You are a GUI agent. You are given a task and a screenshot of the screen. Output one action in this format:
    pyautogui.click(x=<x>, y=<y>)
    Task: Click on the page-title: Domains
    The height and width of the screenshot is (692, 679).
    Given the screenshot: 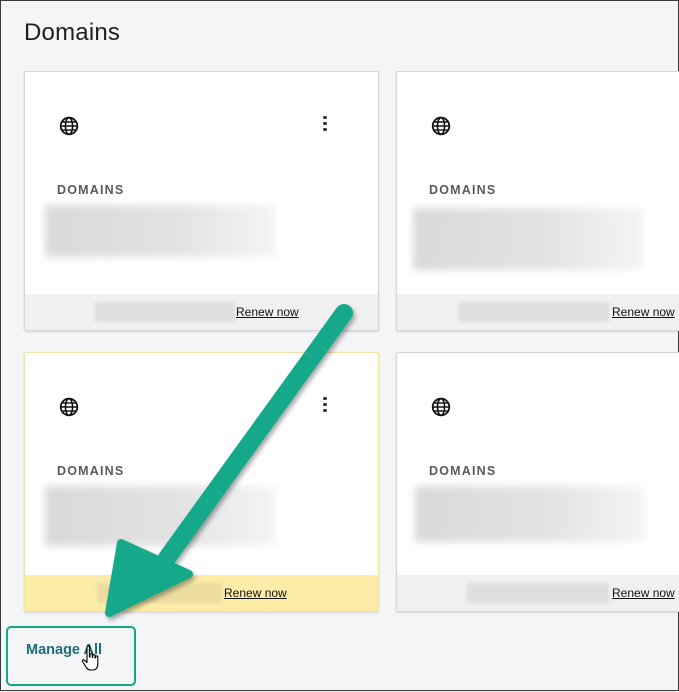 What is the action you would take?
    pyautogui.click(x=72, y=32)
    